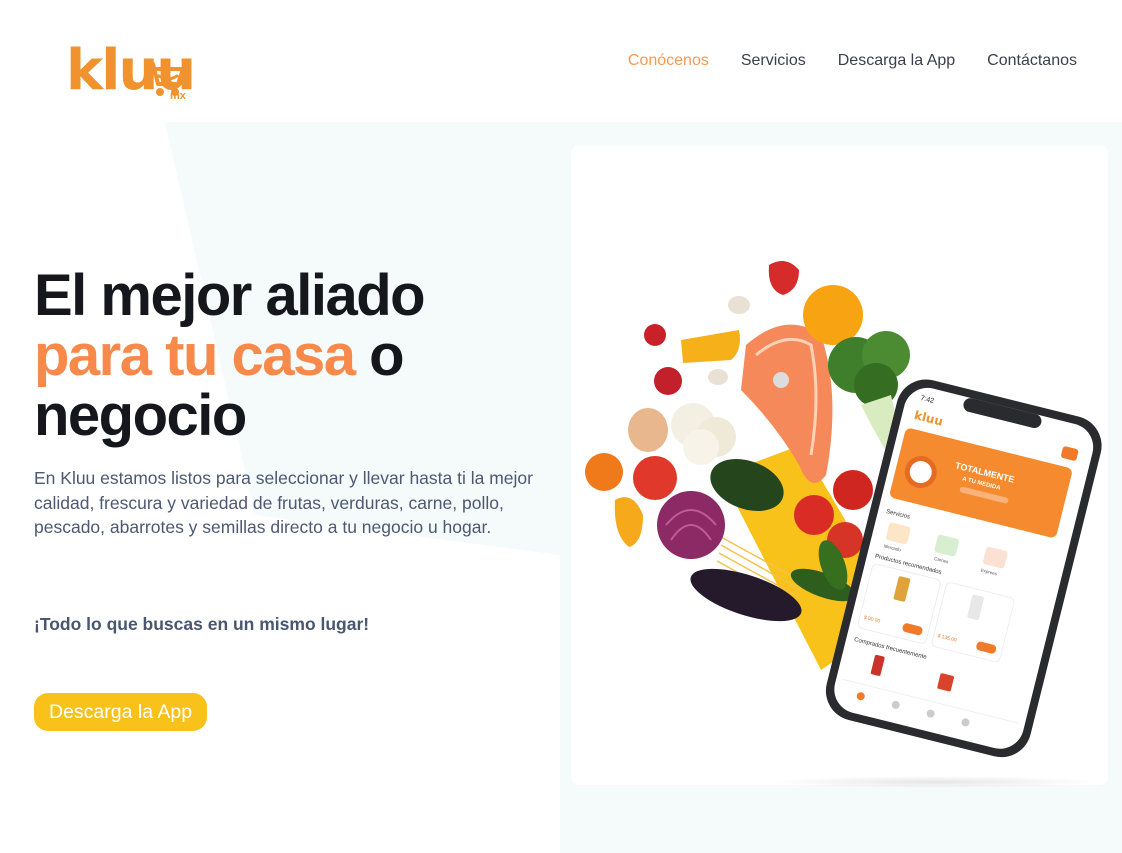 This screenshot has height=853, width=1122. Describe the element at coordinates (773, 61) in the screenshot. I see `nav-item-servicios: Servicios` at that location.